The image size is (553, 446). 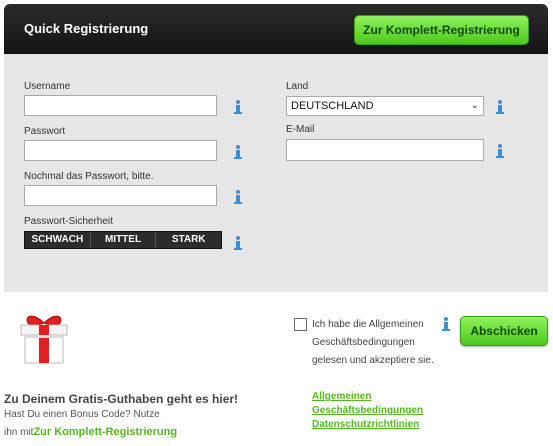 I want to click on privacy-link: Datenschutzrichtlinien, so click(x=365, y=424).